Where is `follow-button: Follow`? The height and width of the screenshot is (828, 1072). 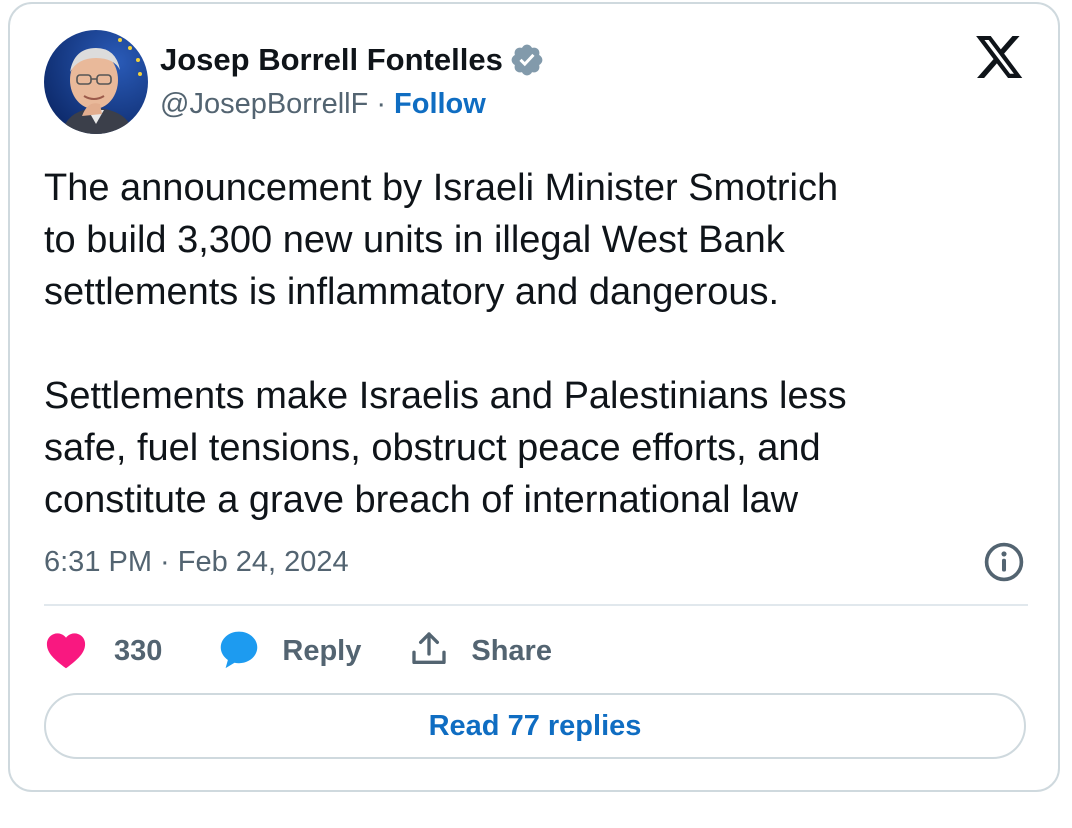
follow-button: Follow is located at coordinates (440, 104).